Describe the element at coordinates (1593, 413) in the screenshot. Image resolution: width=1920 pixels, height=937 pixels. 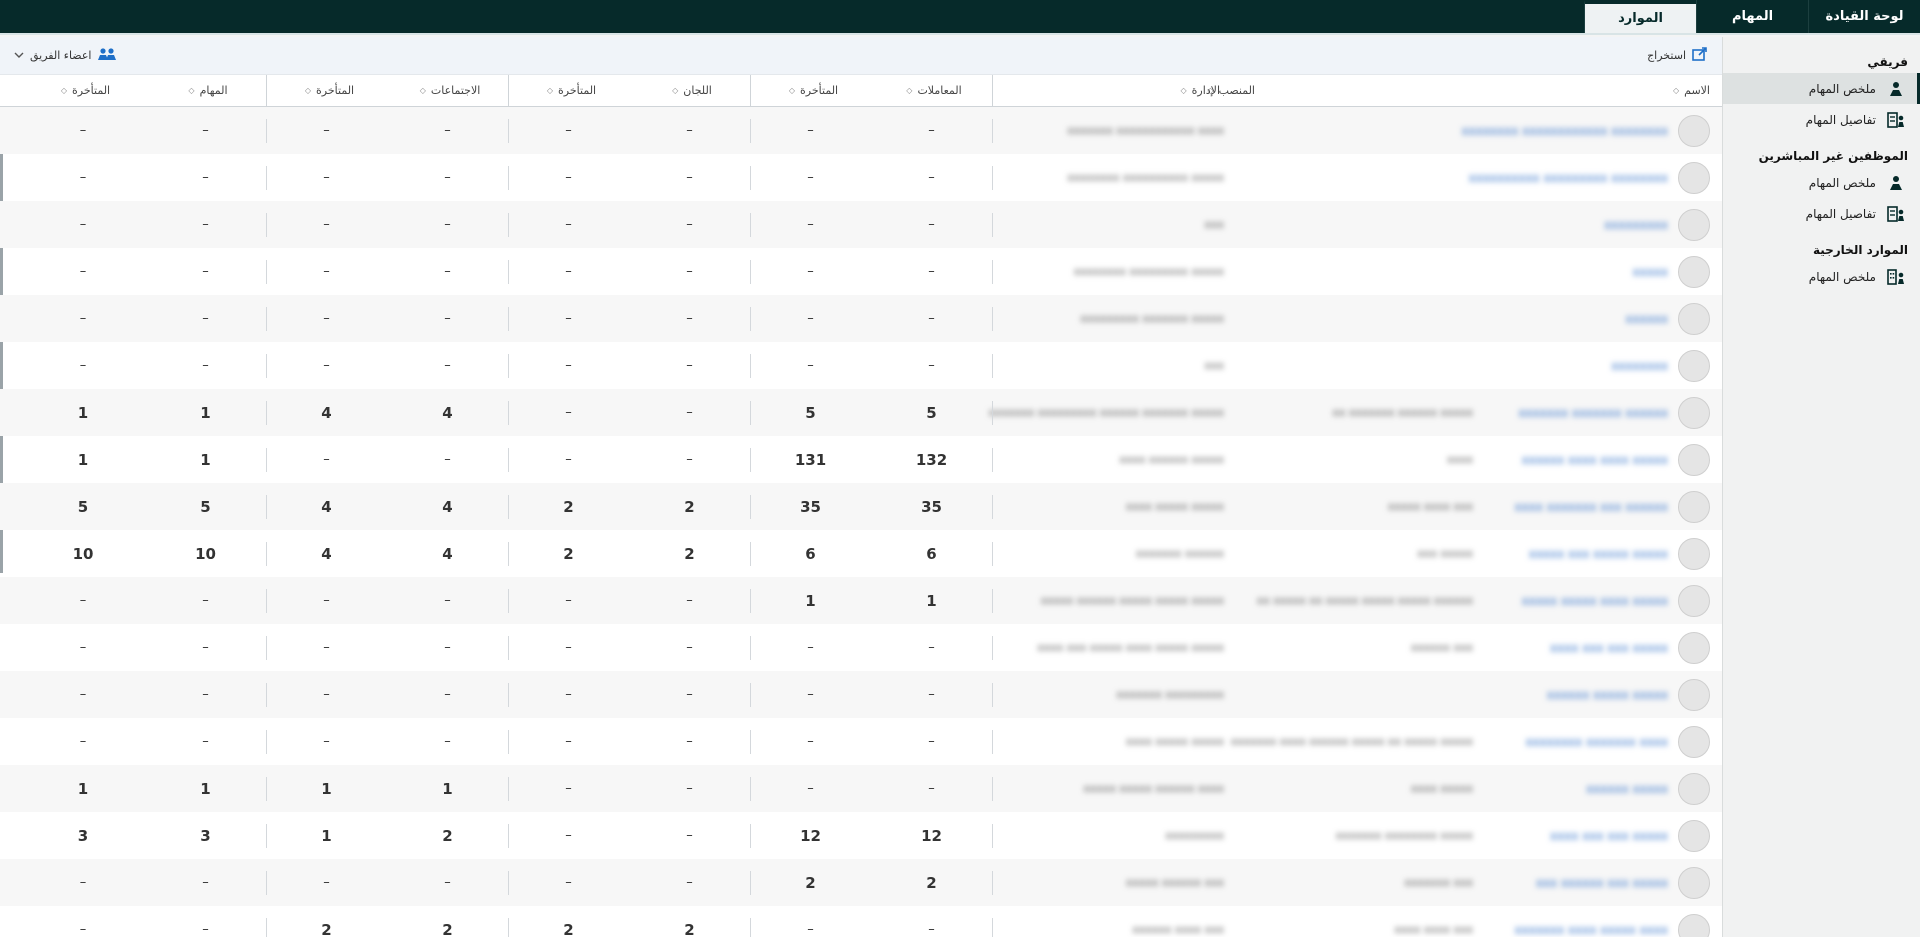
I see `employee-name-link: xxxxxxx xxxxxxx xxxxxx` at that location.